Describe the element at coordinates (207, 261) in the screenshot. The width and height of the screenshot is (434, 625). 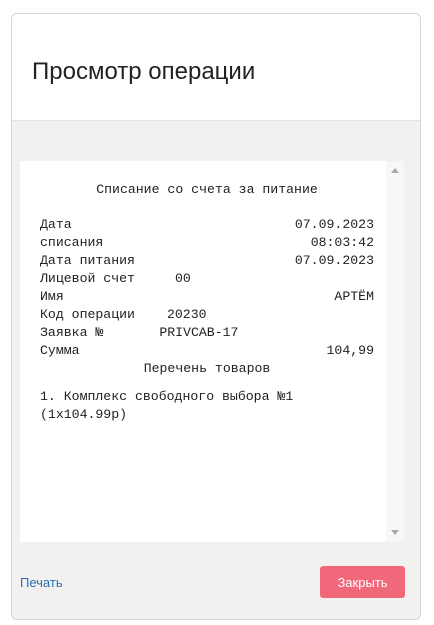
I see `receipt-row-meal-date: Дата питания 07.09.2023` at that location.